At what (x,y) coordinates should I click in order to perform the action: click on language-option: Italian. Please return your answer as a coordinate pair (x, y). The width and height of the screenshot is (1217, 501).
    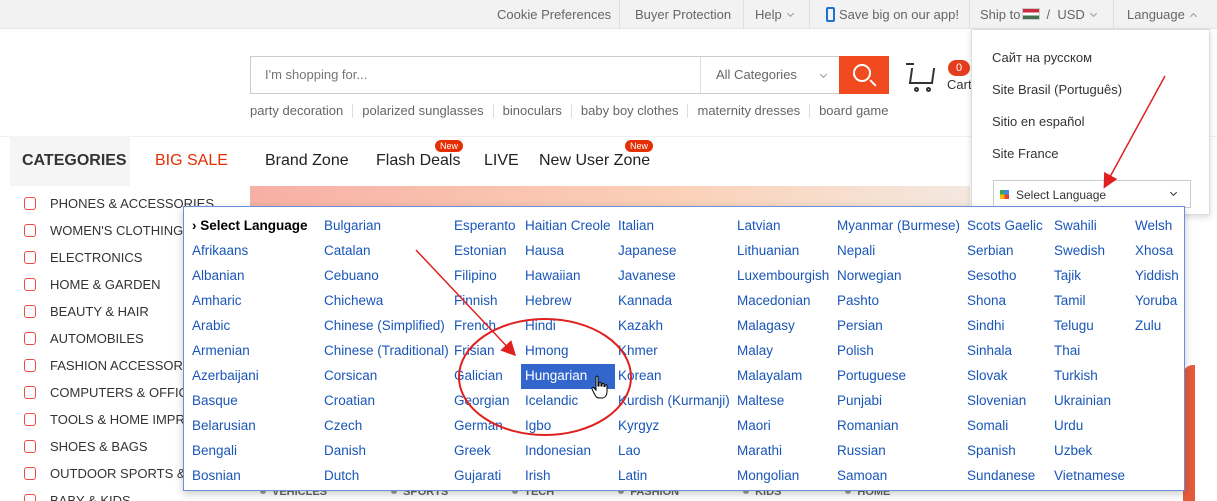
    Looking at the image, I should click on (674, 226).